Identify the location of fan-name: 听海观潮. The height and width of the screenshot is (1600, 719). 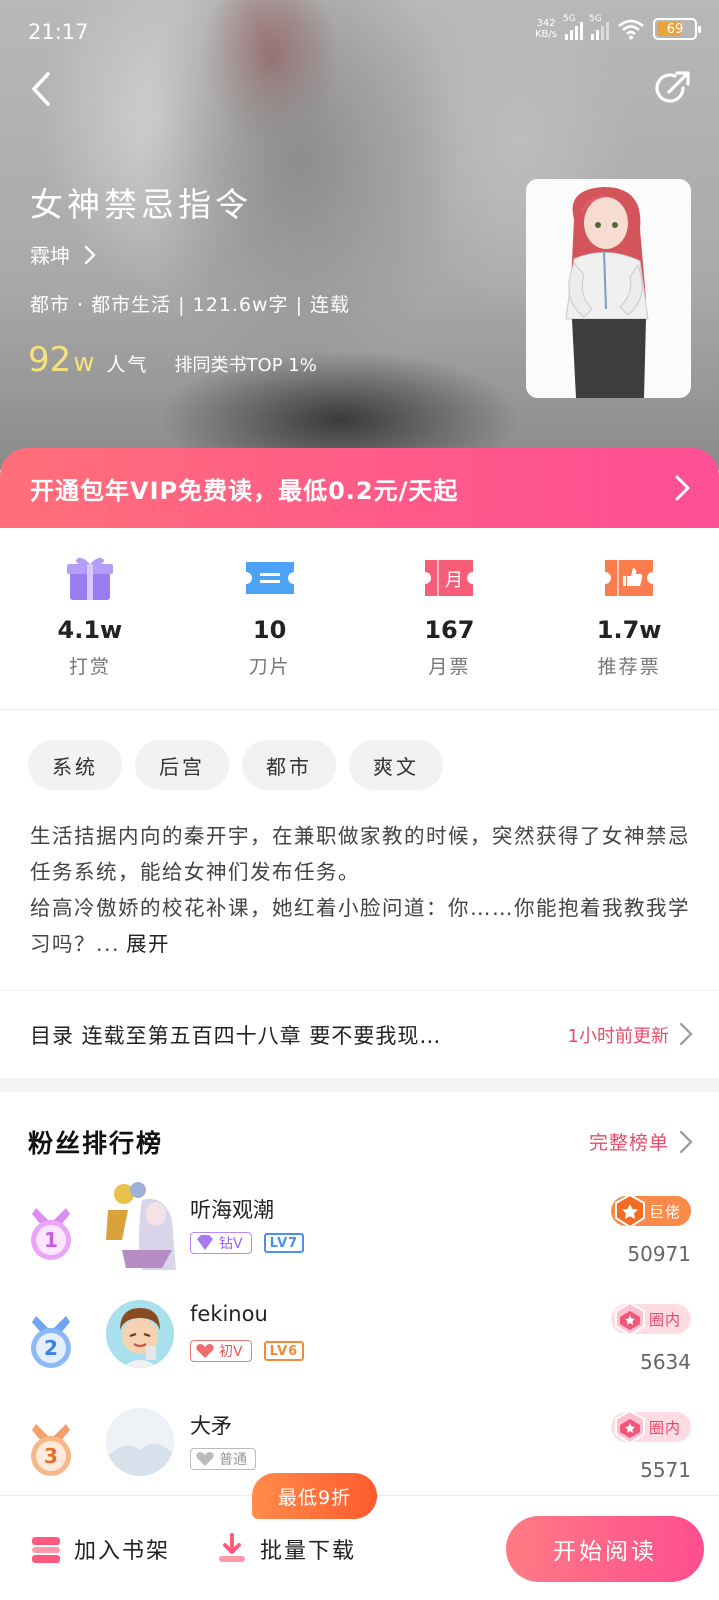
(232, 1210).